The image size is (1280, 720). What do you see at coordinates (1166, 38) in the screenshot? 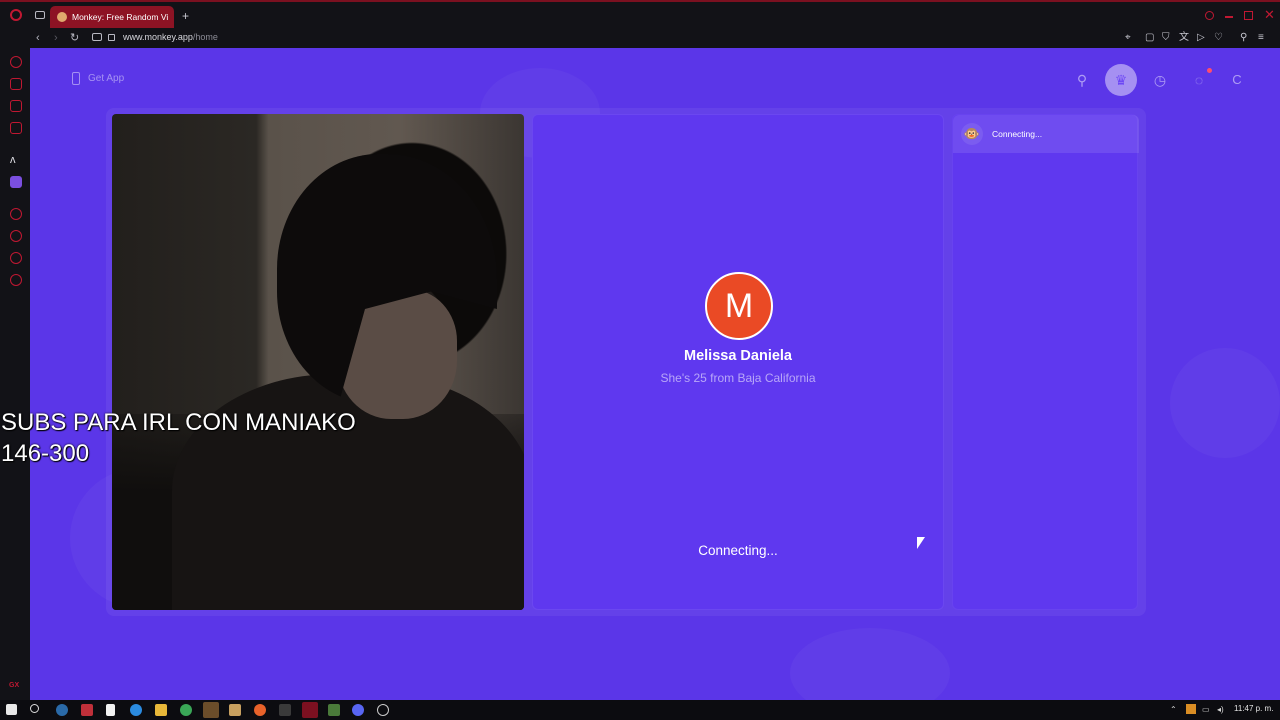
I see `shield-icon: ⛉` at bounding box center [1166, 38].